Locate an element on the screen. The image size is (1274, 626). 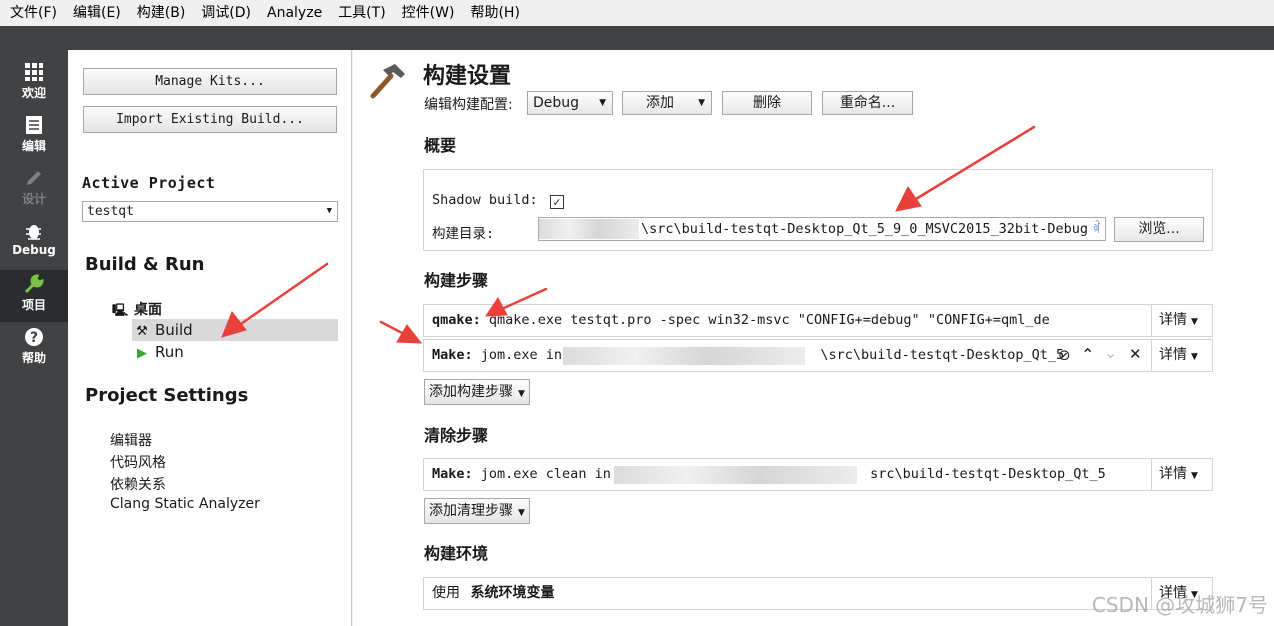
add-clean-step-button: 添加清理步骤 ▼ is located at coordinates (477, 511).